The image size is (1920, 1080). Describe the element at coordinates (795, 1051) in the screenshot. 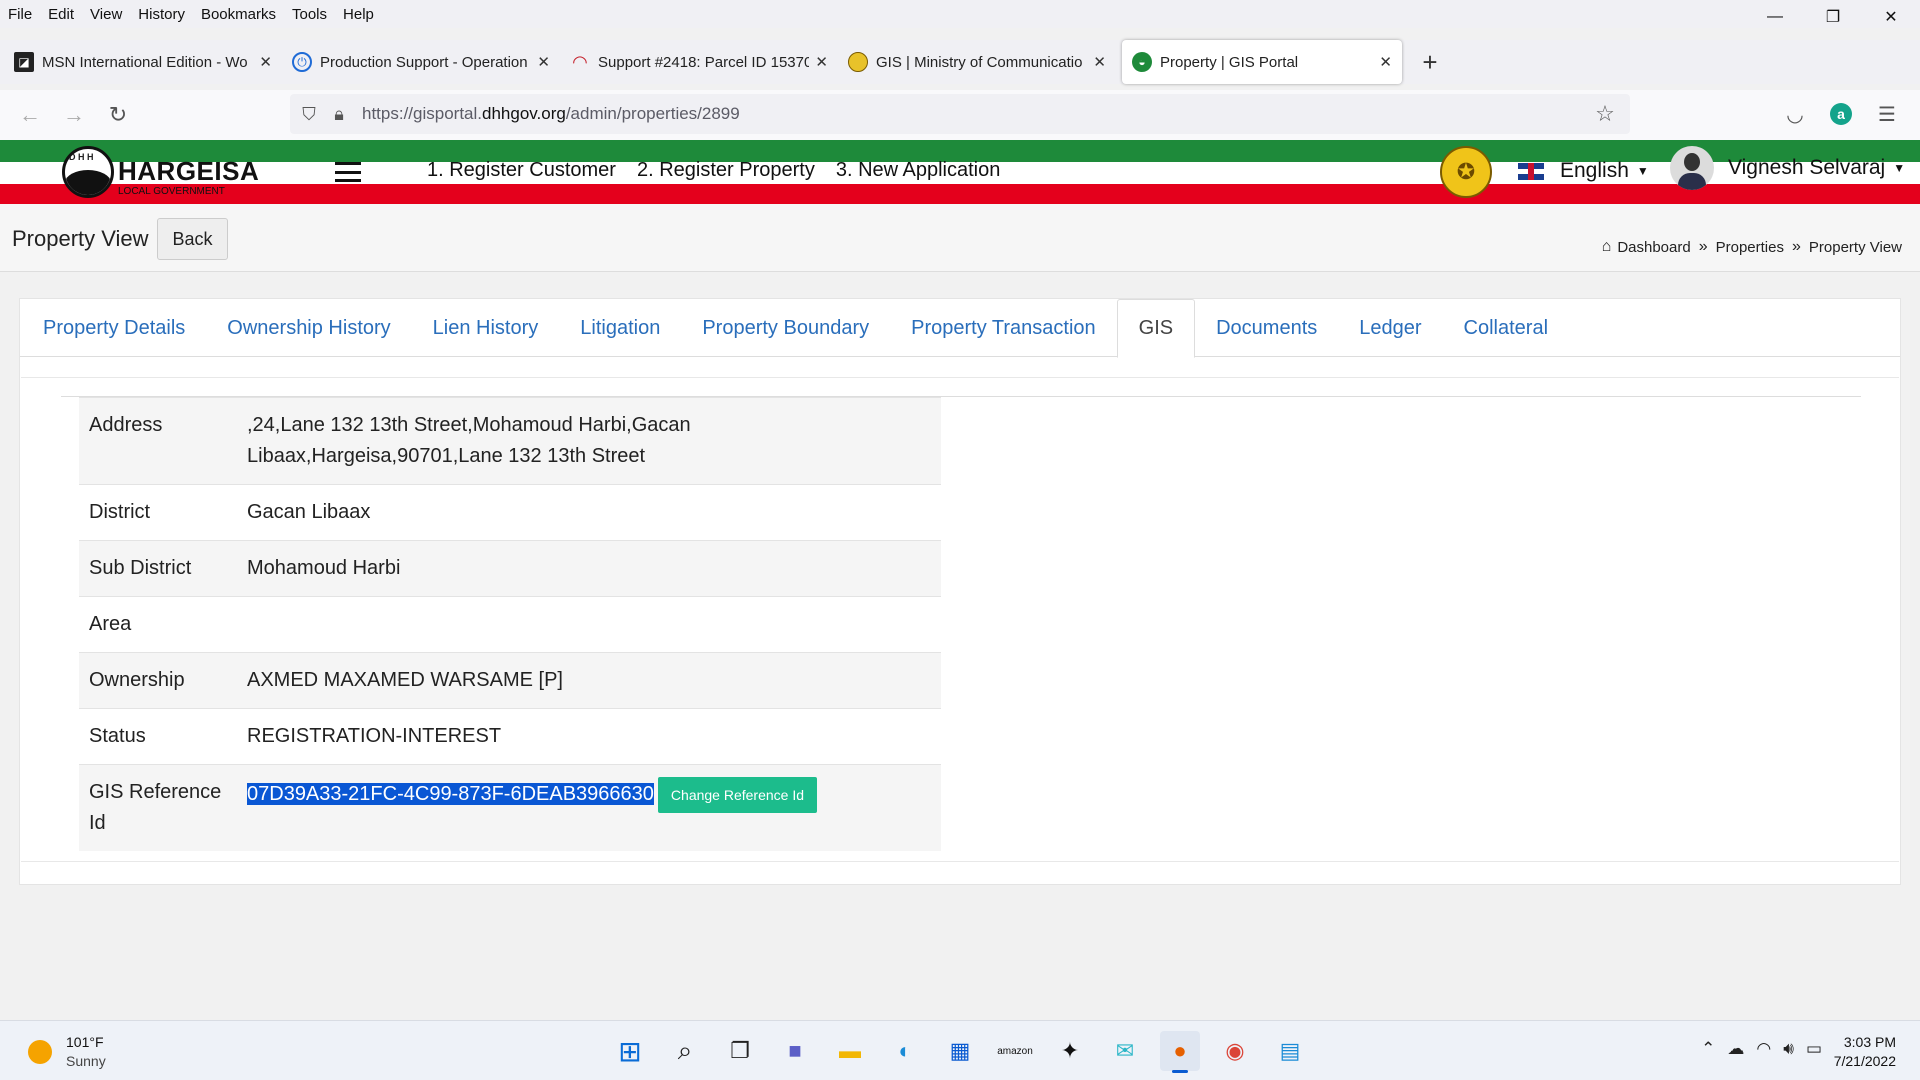

I see `chat-icon: ■` at that location.